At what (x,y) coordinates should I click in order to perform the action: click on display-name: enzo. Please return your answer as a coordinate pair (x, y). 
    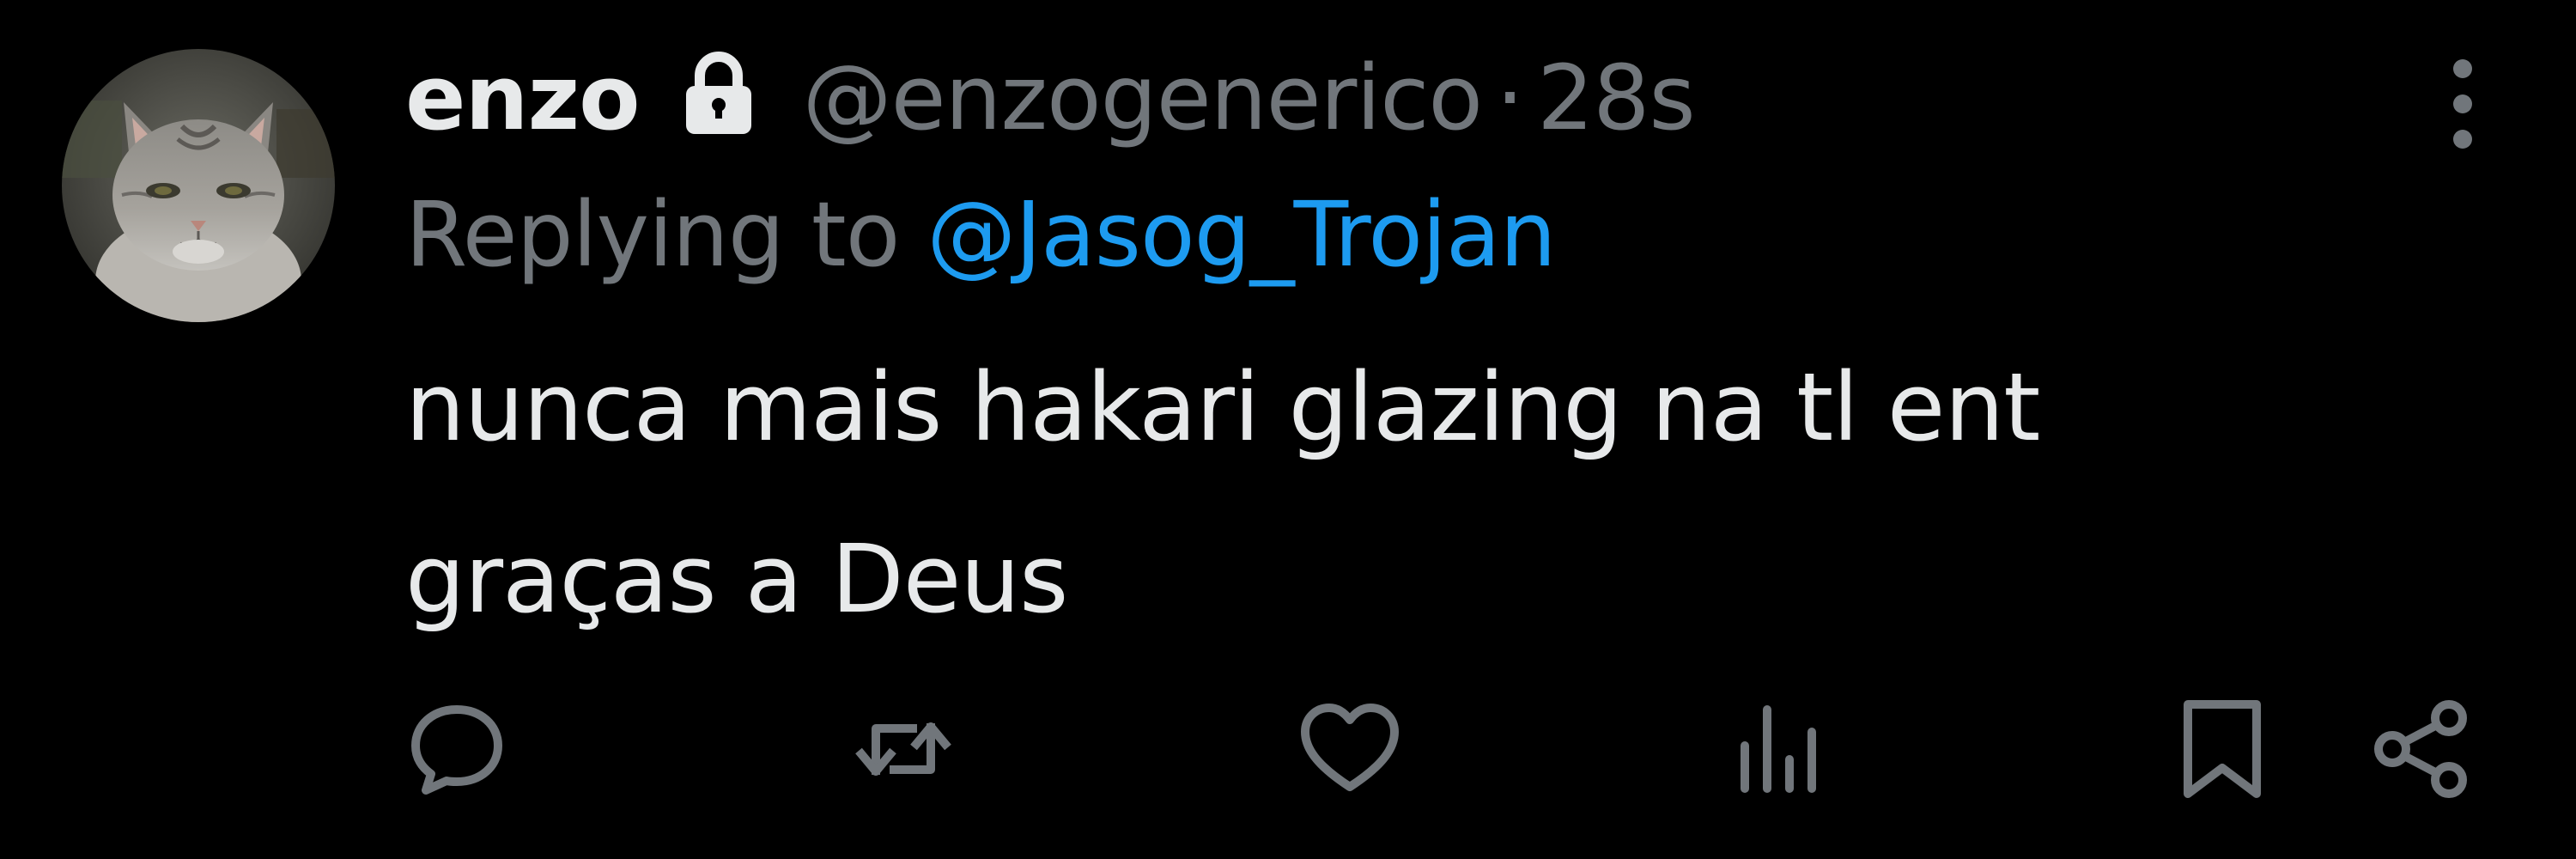
    Looking at the image, I should click on (523, 98).